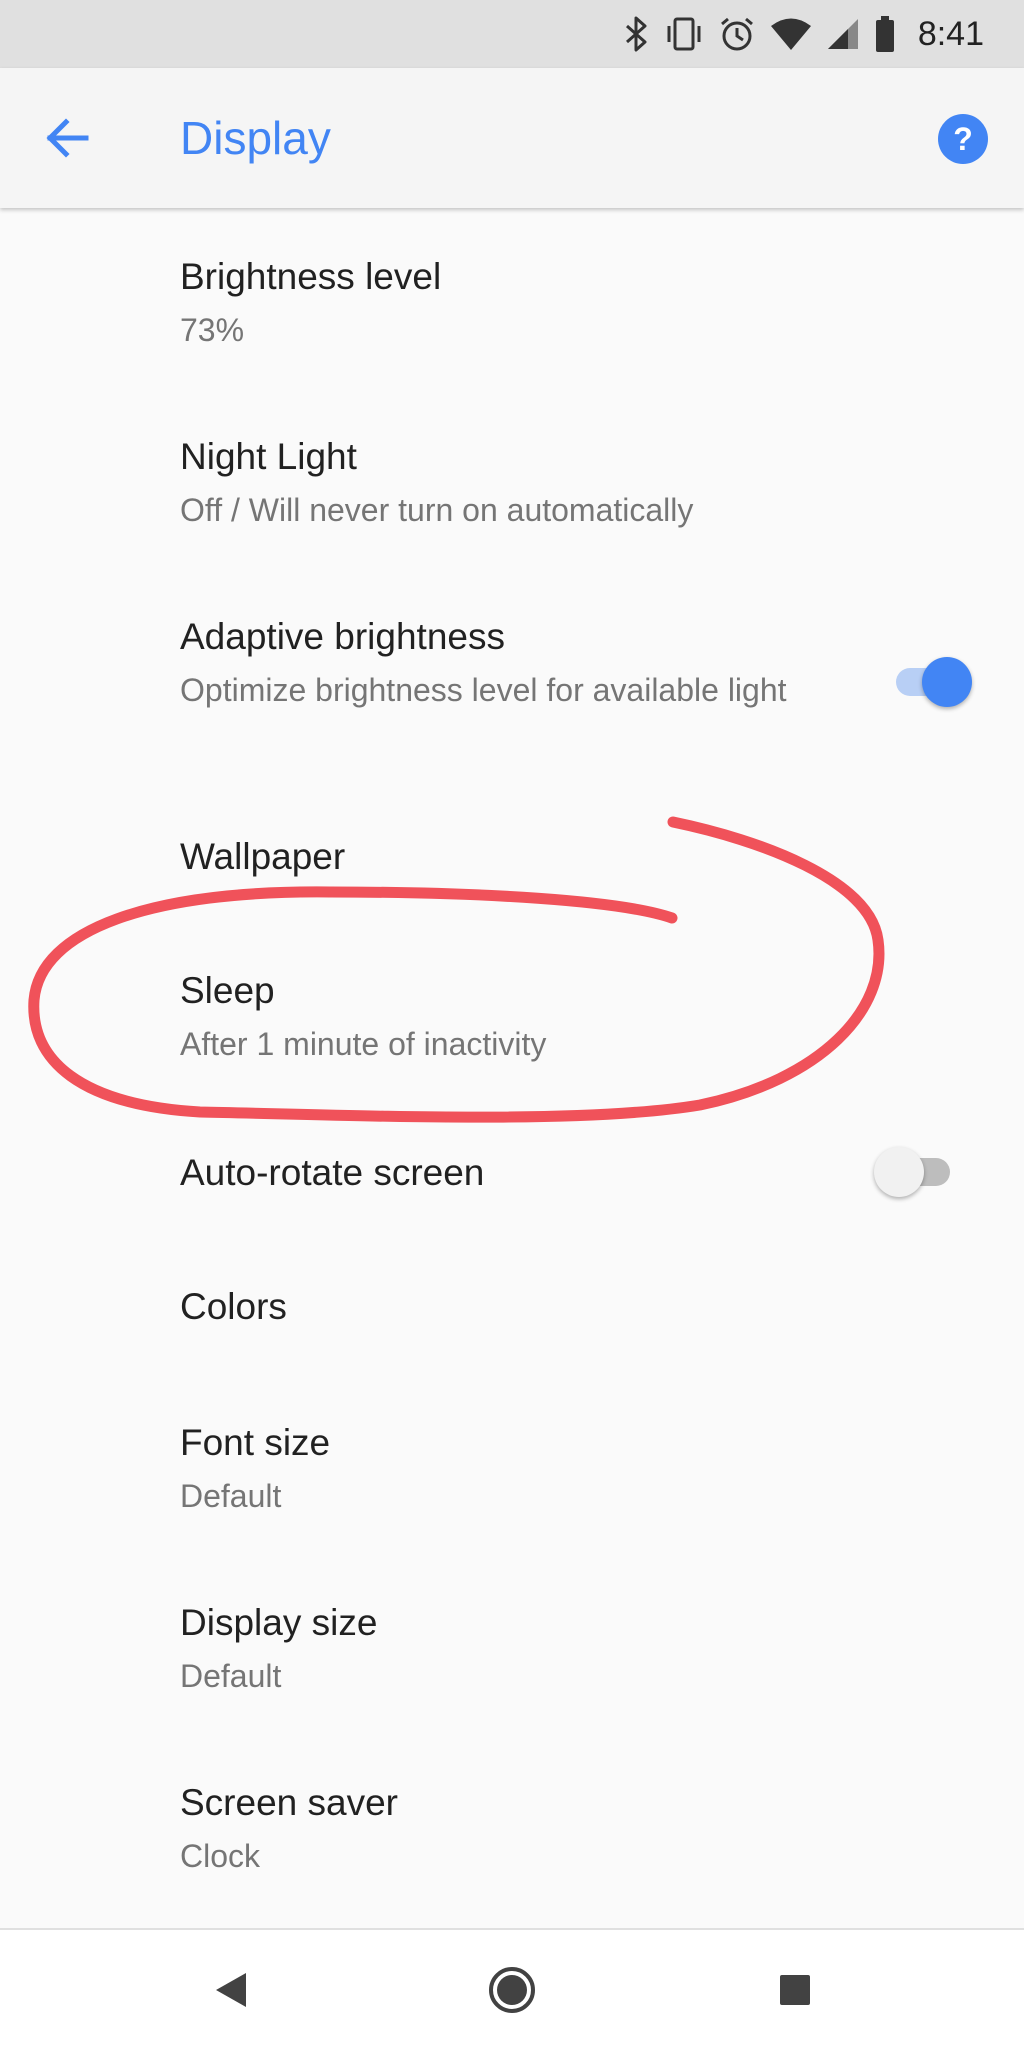 Image resolution: width=1024 pixels, height=2050 pixels. What do you see at coordinates (512, 1454) in the screenshot?
I see `setting-font-size: Font size Default` at bounding box center [512, 1454].